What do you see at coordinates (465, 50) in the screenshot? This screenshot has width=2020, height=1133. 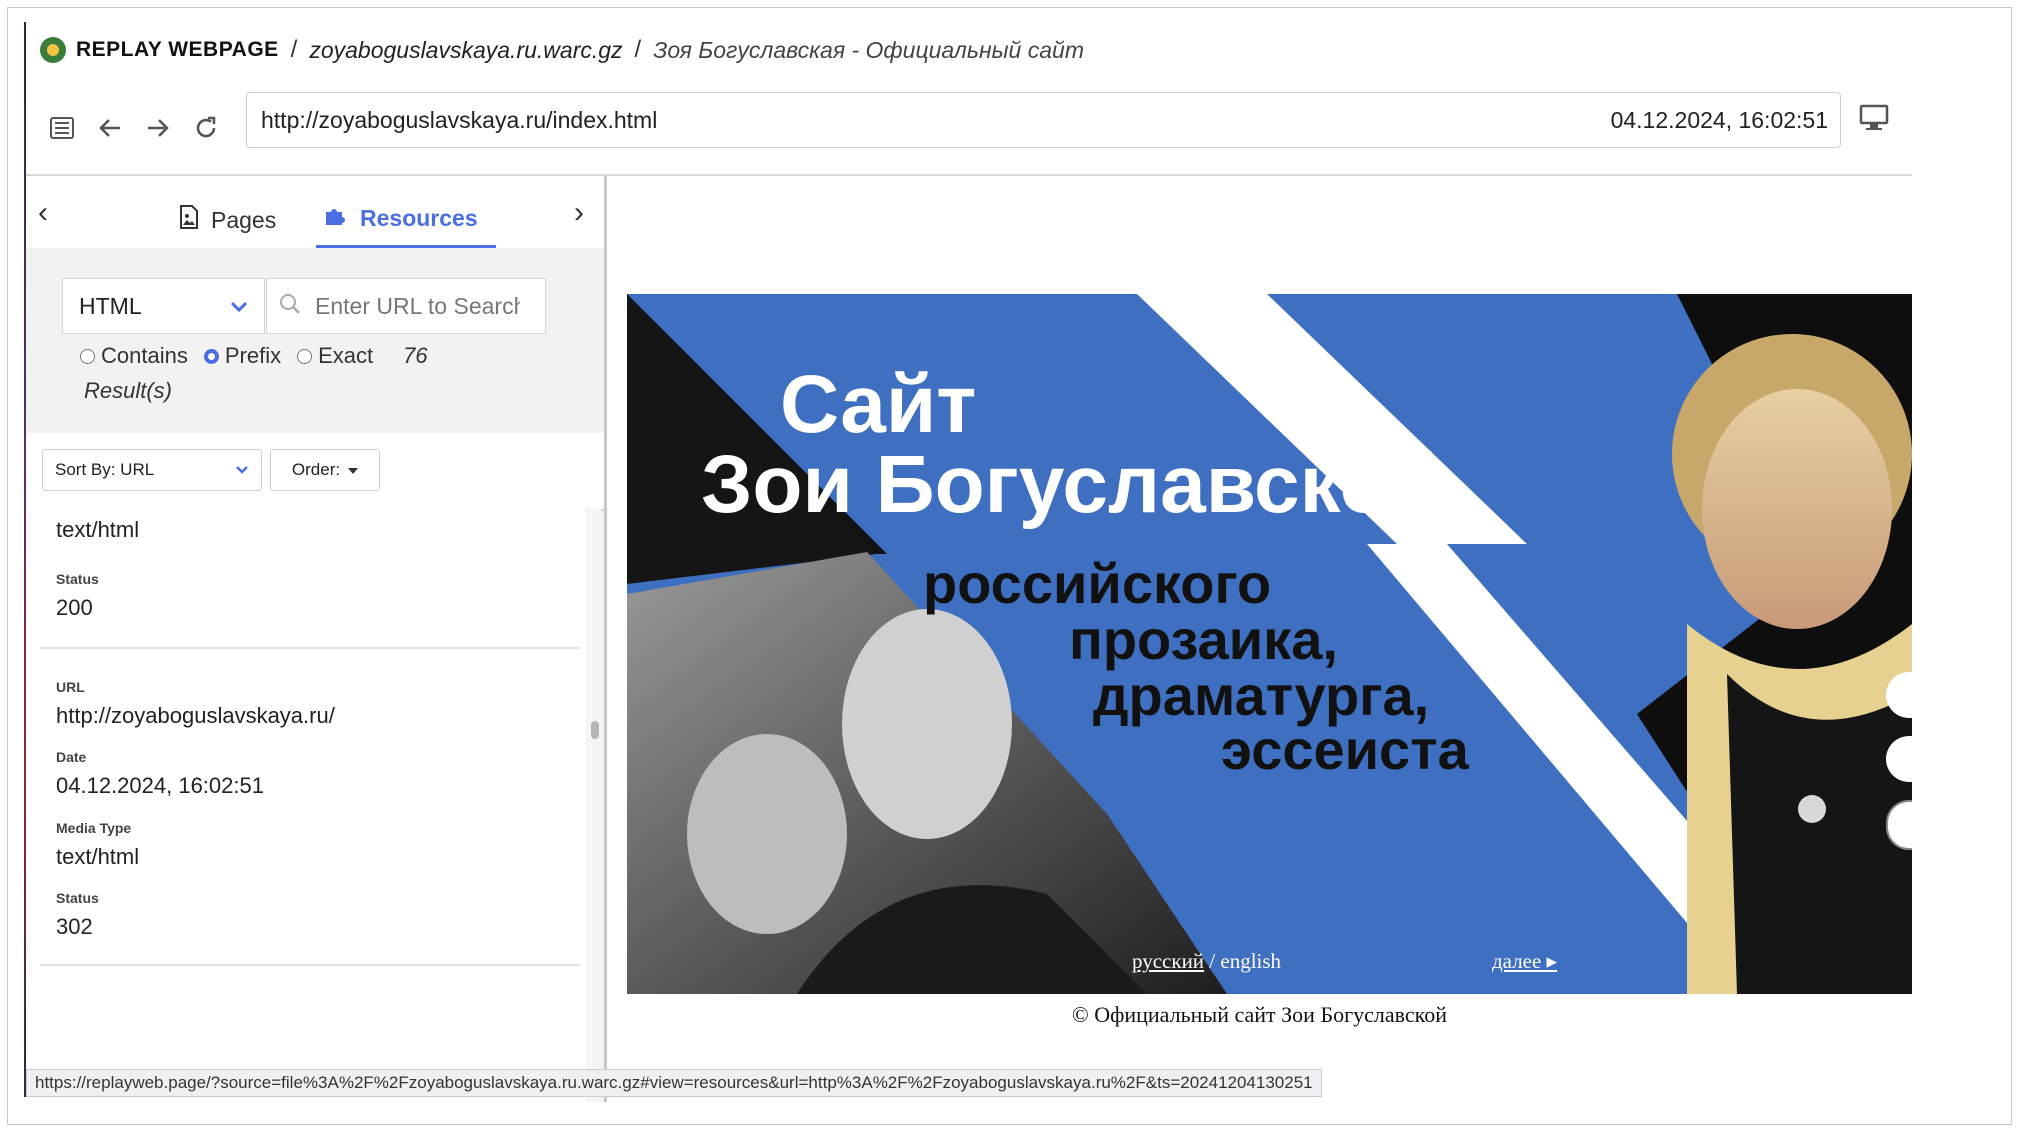 I see `archive-file-name: zoyaboguslavskaya.ru.warc.gz` at bounding box center [465, 50].